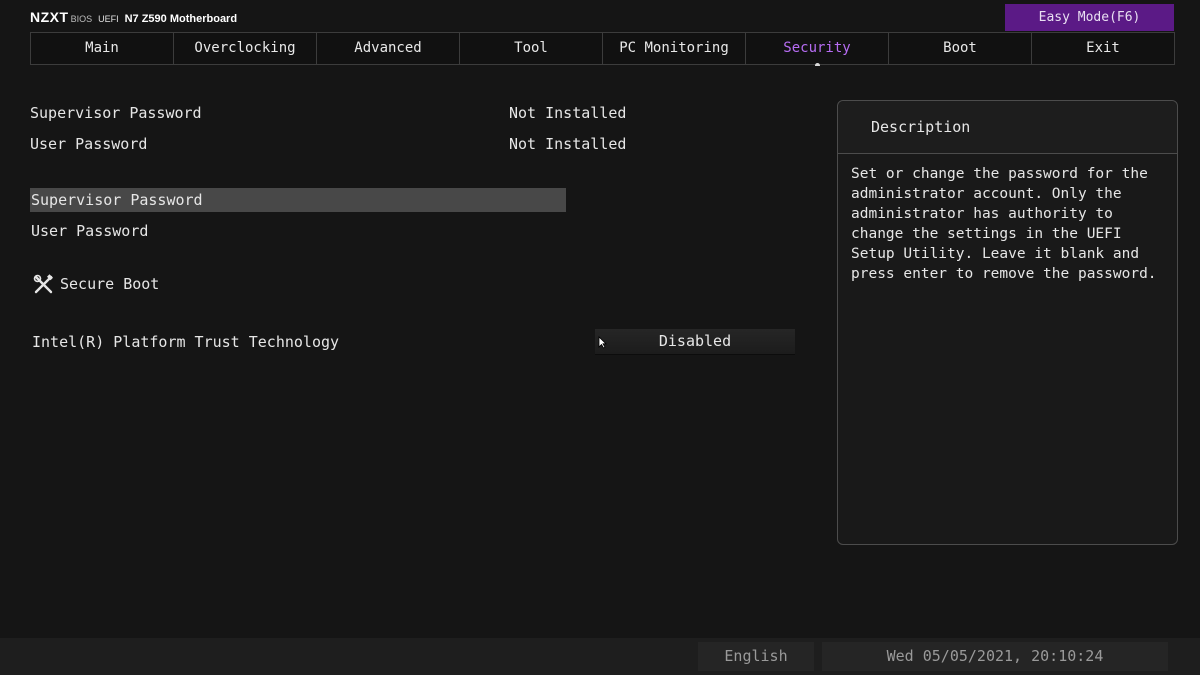  What do you see at coordinates (186, 342) in the screenshot?
I see `ptt-label: Intel(R) Platform Trust Technology` at bounding box center [186, 342].